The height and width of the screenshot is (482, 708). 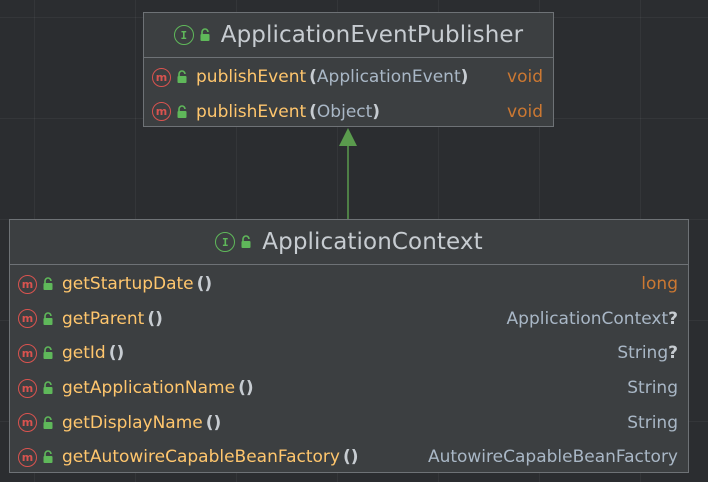 I want to click on method-row: m getDisplayName () String, so click(x=349, y=422).